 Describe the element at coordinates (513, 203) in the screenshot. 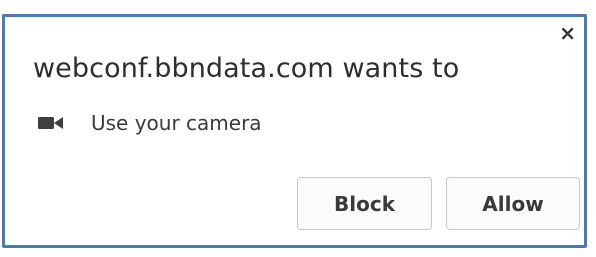

I see `allow-button: Allow` at that location.